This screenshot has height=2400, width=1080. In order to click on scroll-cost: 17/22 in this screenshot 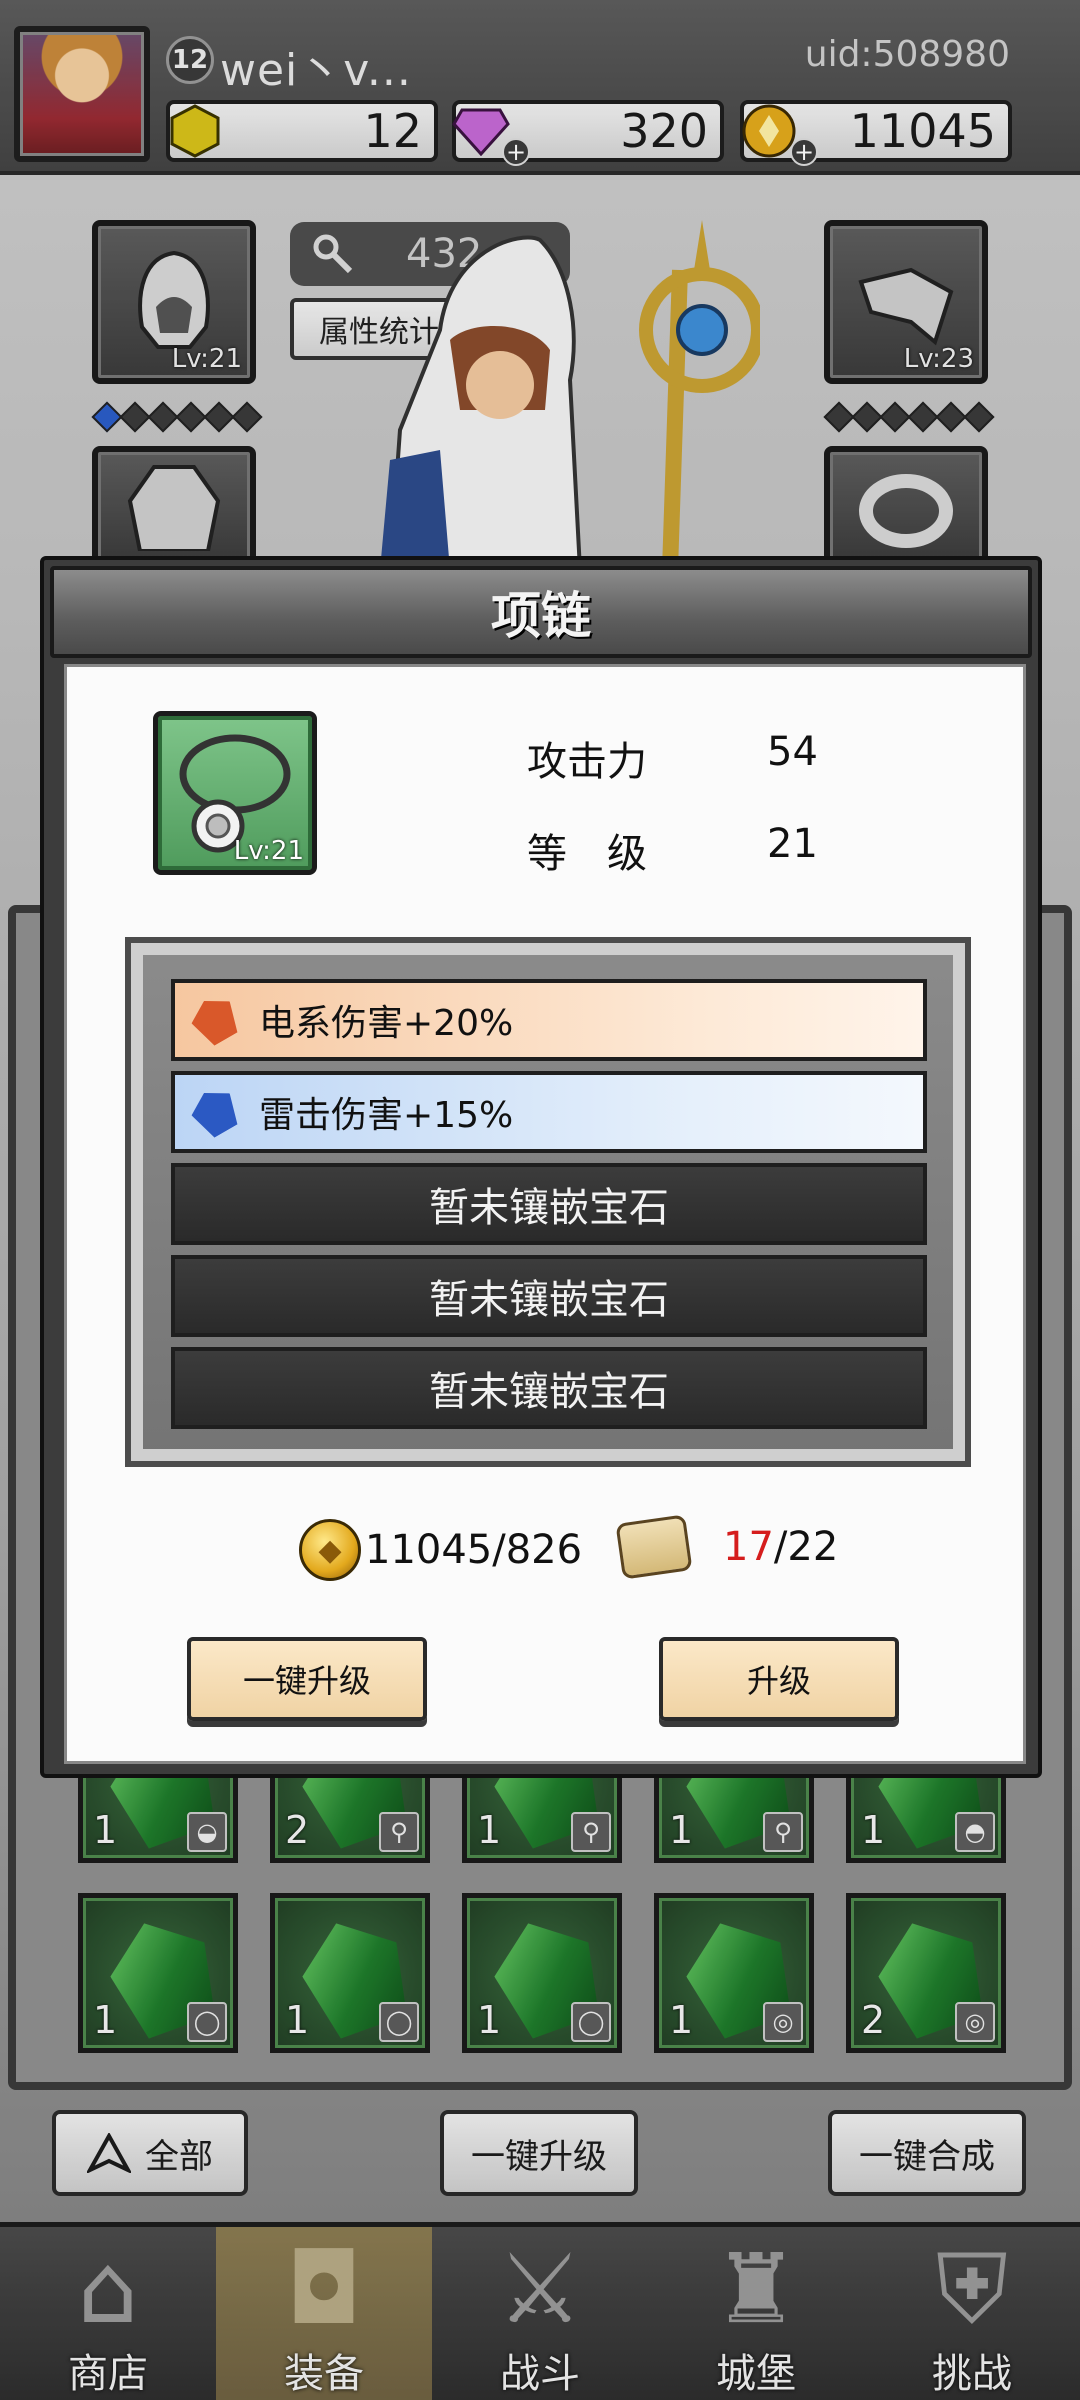, I will do `click(727, 1547)`.